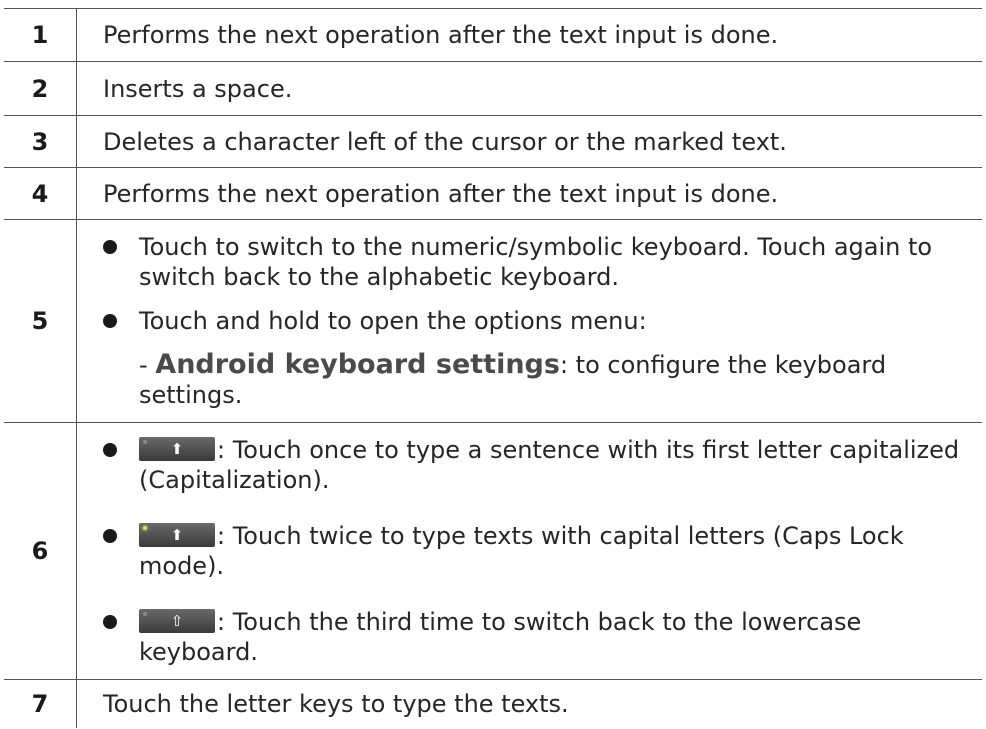 The image size is (986, 729). Describe the element at coordinates (40, 141) in the screenshot. I see `row-number: 3` at that location.